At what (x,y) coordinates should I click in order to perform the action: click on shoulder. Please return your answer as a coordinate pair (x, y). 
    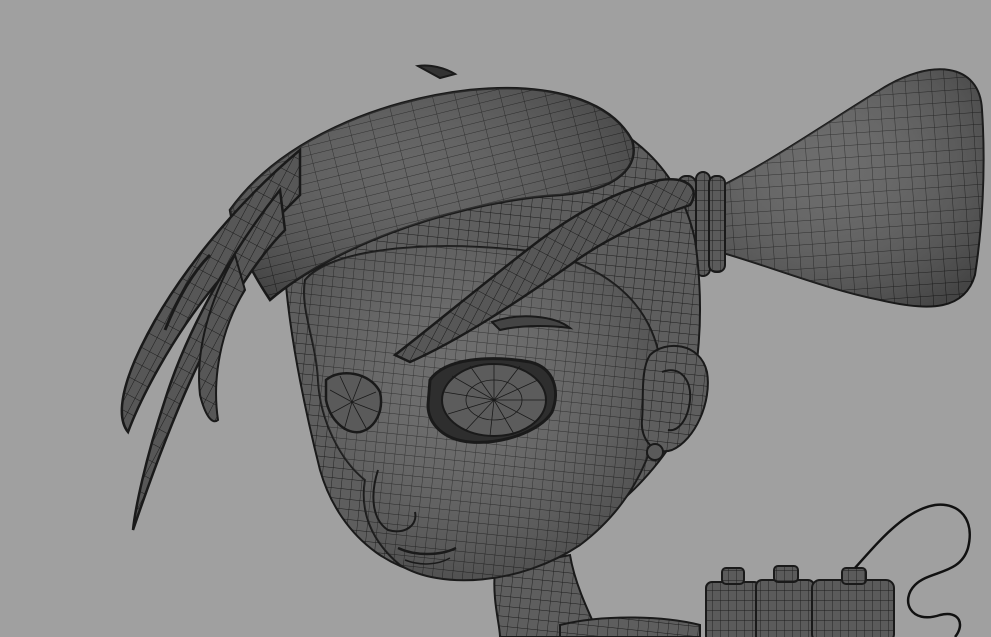
    Looking at the image, I should click on (630, 626).